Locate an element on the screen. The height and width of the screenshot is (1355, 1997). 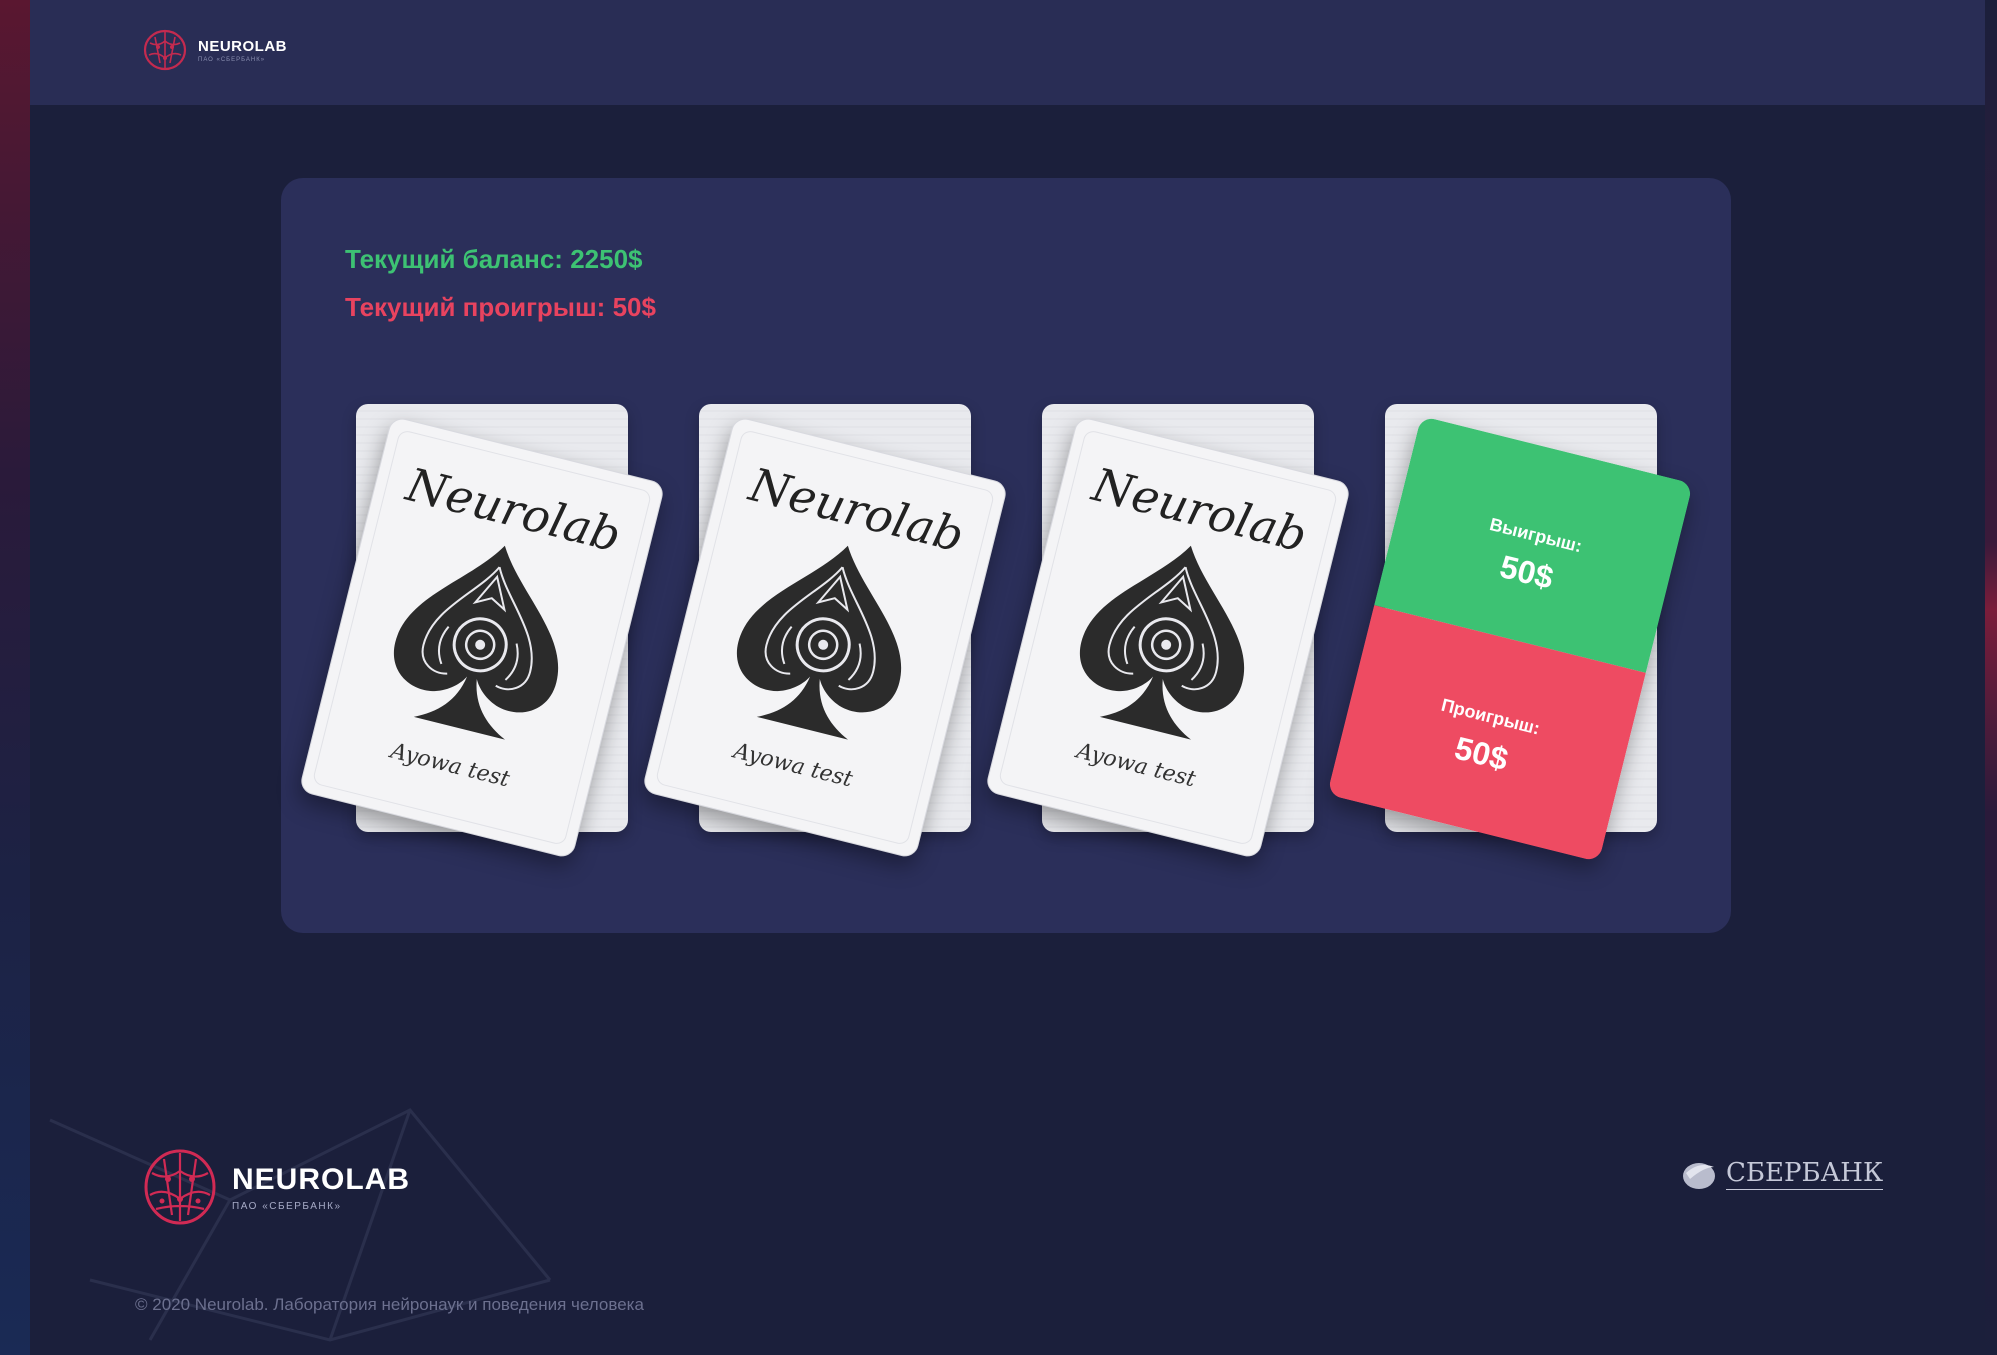
footer-logo: NEUROLAB ПАО «СБЕРБАНК» is located at coordinates (275, 1187).